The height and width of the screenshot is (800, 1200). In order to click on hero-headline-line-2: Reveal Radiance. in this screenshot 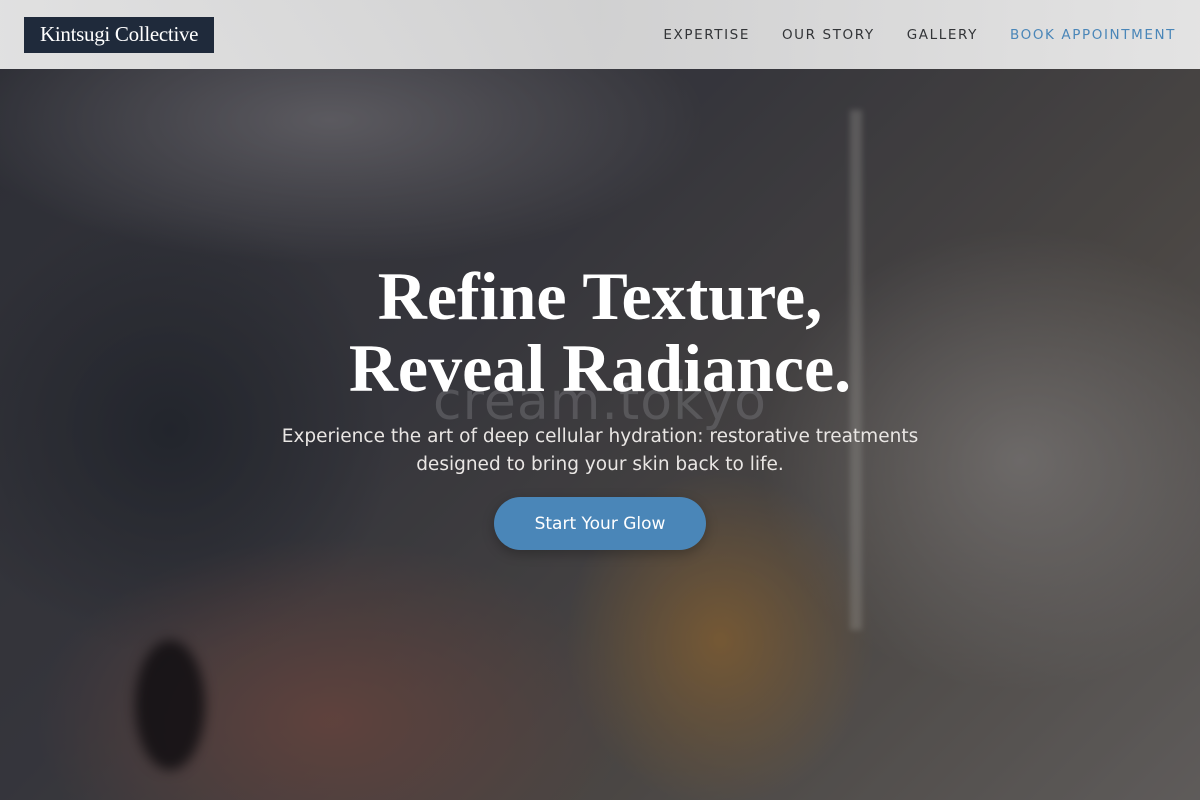, I will do `click(600, 368)`.